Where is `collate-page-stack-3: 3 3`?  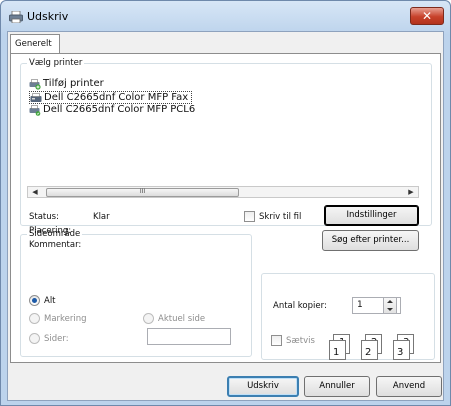 collate-page-stack-3: 3 3 is located at coordinates (404, 348).